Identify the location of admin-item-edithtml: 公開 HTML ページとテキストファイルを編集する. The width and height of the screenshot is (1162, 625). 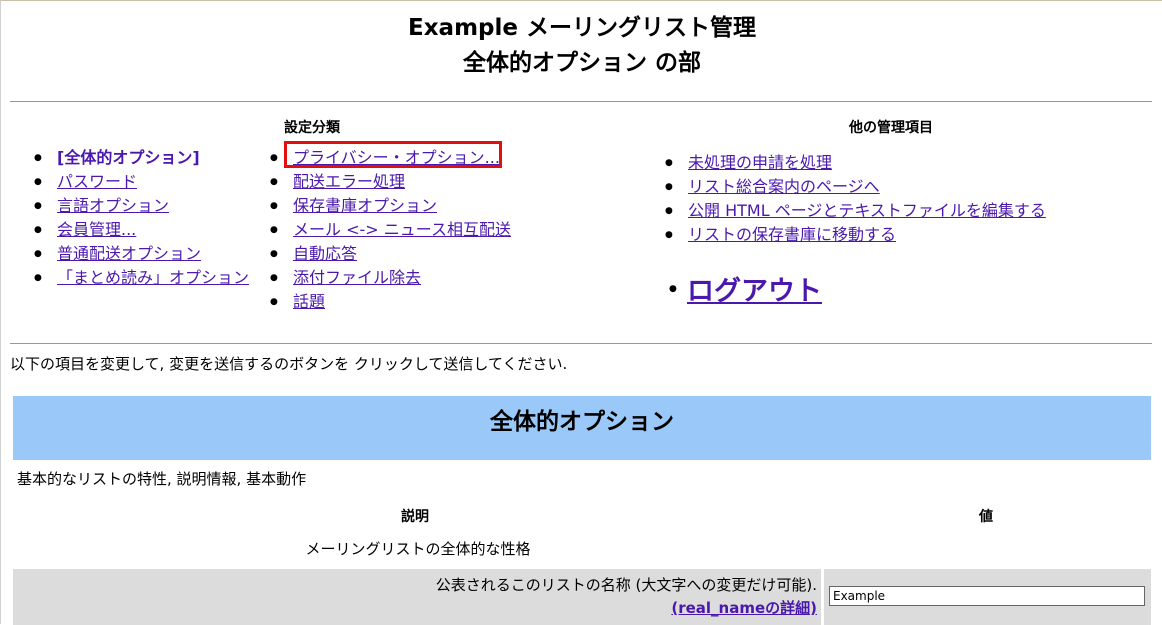
(855, 211).